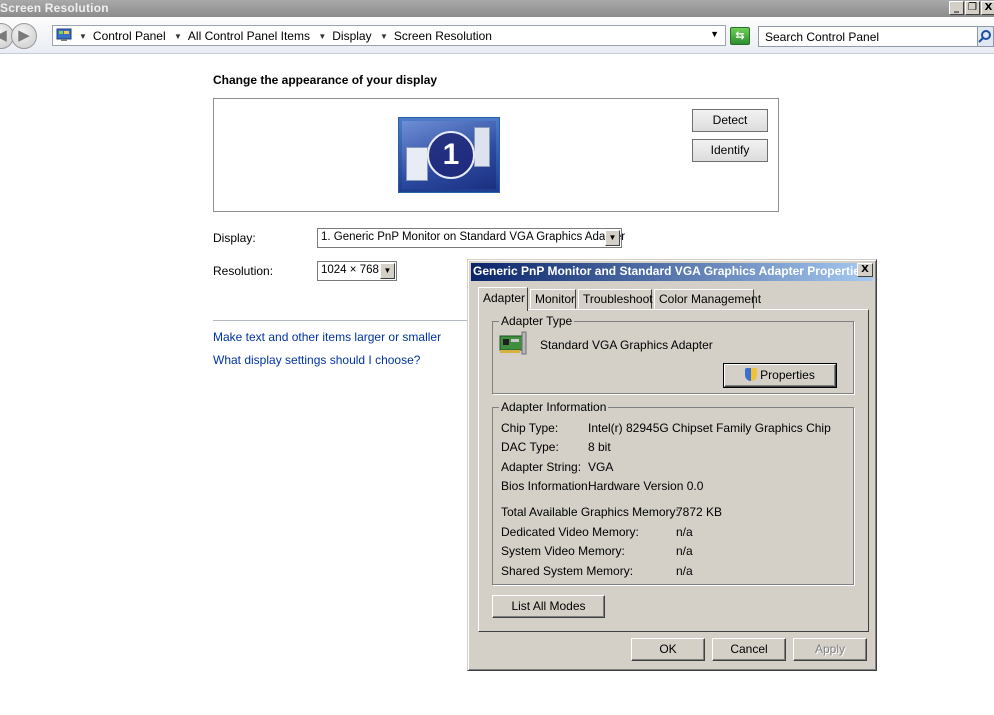  Describe the element at coordinates (546, 486) in the screenshot. I see `bios-information-label: Bios Information:` at that location.